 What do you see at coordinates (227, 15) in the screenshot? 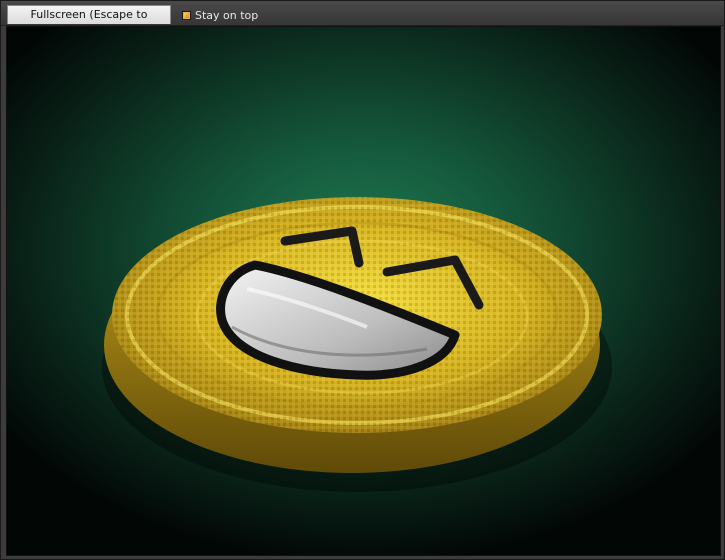
I see `stay-on-top-label: Stay on top` at bounding box center [227, 15].